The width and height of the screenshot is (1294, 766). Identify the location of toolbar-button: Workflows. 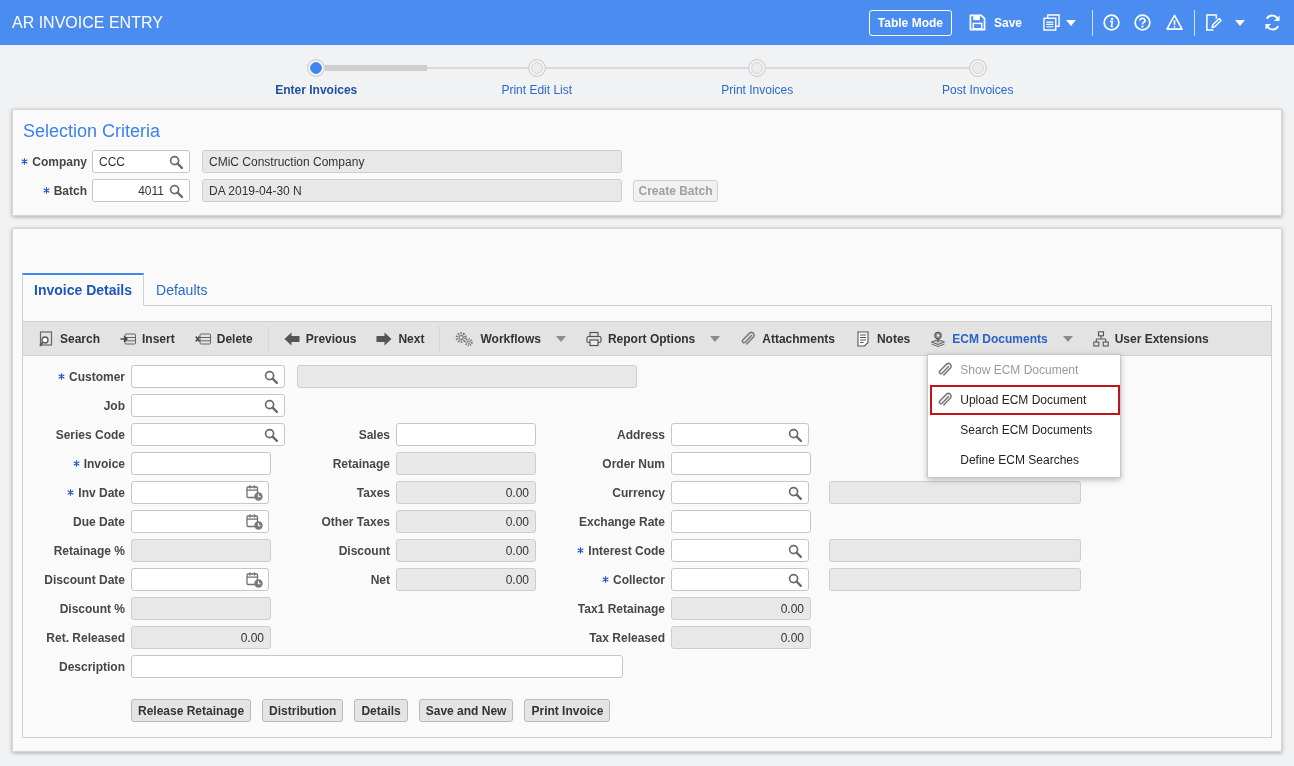
(498, 338).